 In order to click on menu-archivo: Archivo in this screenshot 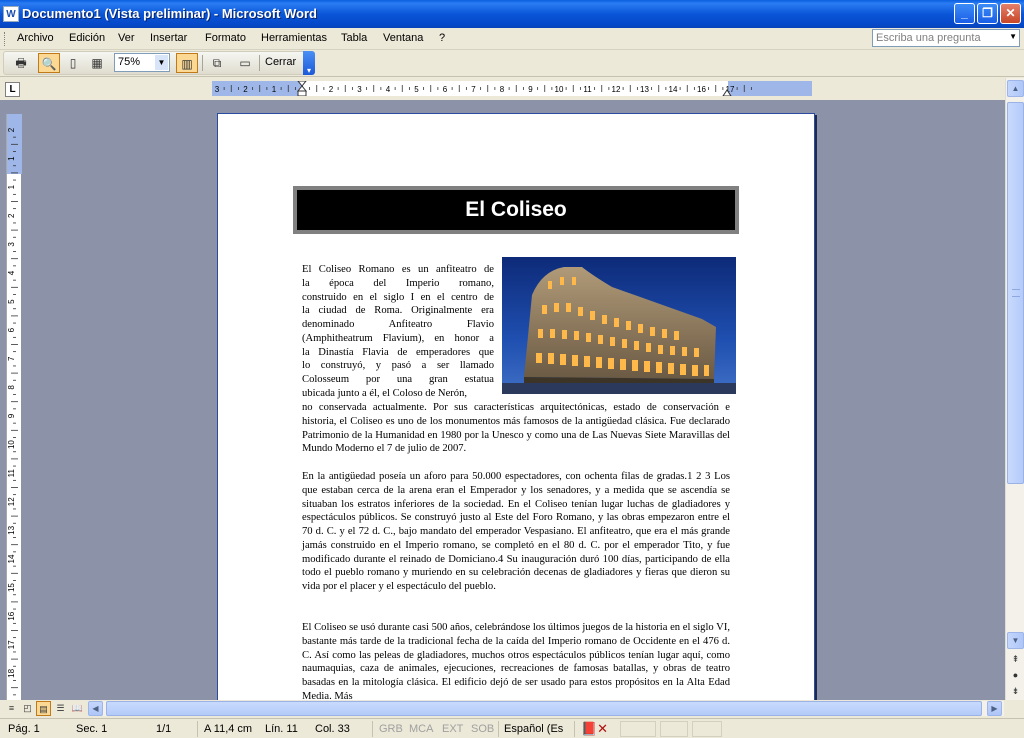, I will do `click(35, 38)`.